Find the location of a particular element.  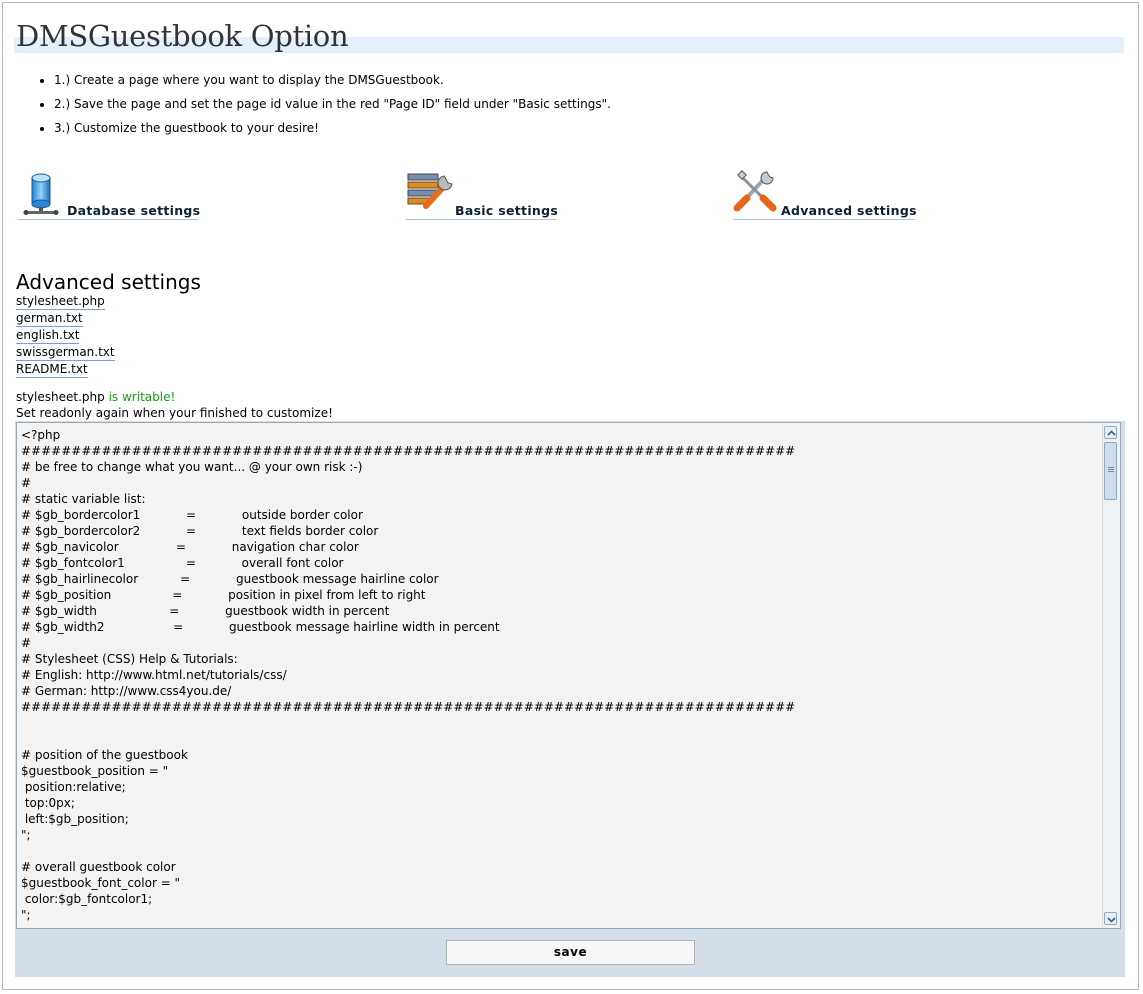

scroll-thumb is located at coordinates (1110, 471).